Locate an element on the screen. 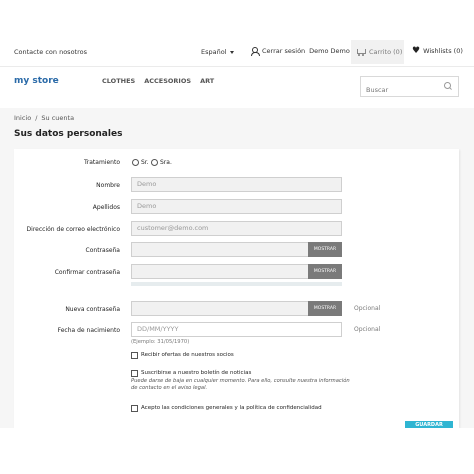 The width and height of the screenshot is (474, 474). new-password-optional: Opcional is located at coordinates (367, 308).